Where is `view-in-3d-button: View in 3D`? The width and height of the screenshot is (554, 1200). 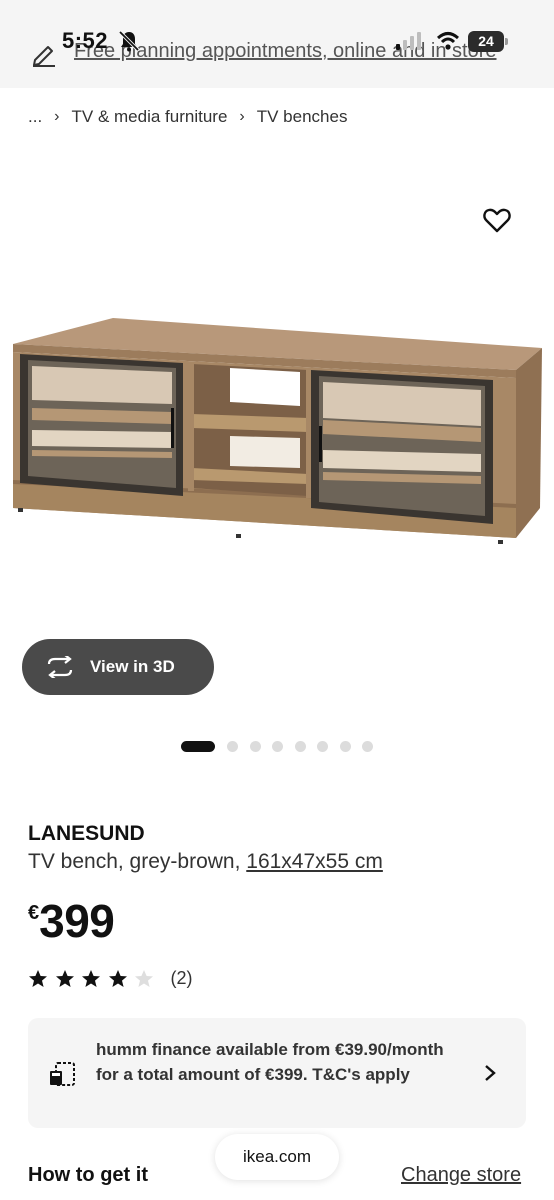
view-in-3d-button: View in 3D is located at coordinates (118, 667).